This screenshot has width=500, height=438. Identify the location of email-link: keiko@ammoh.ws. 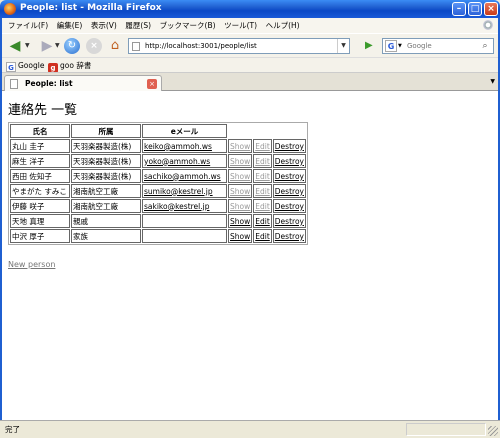
(178, 146).